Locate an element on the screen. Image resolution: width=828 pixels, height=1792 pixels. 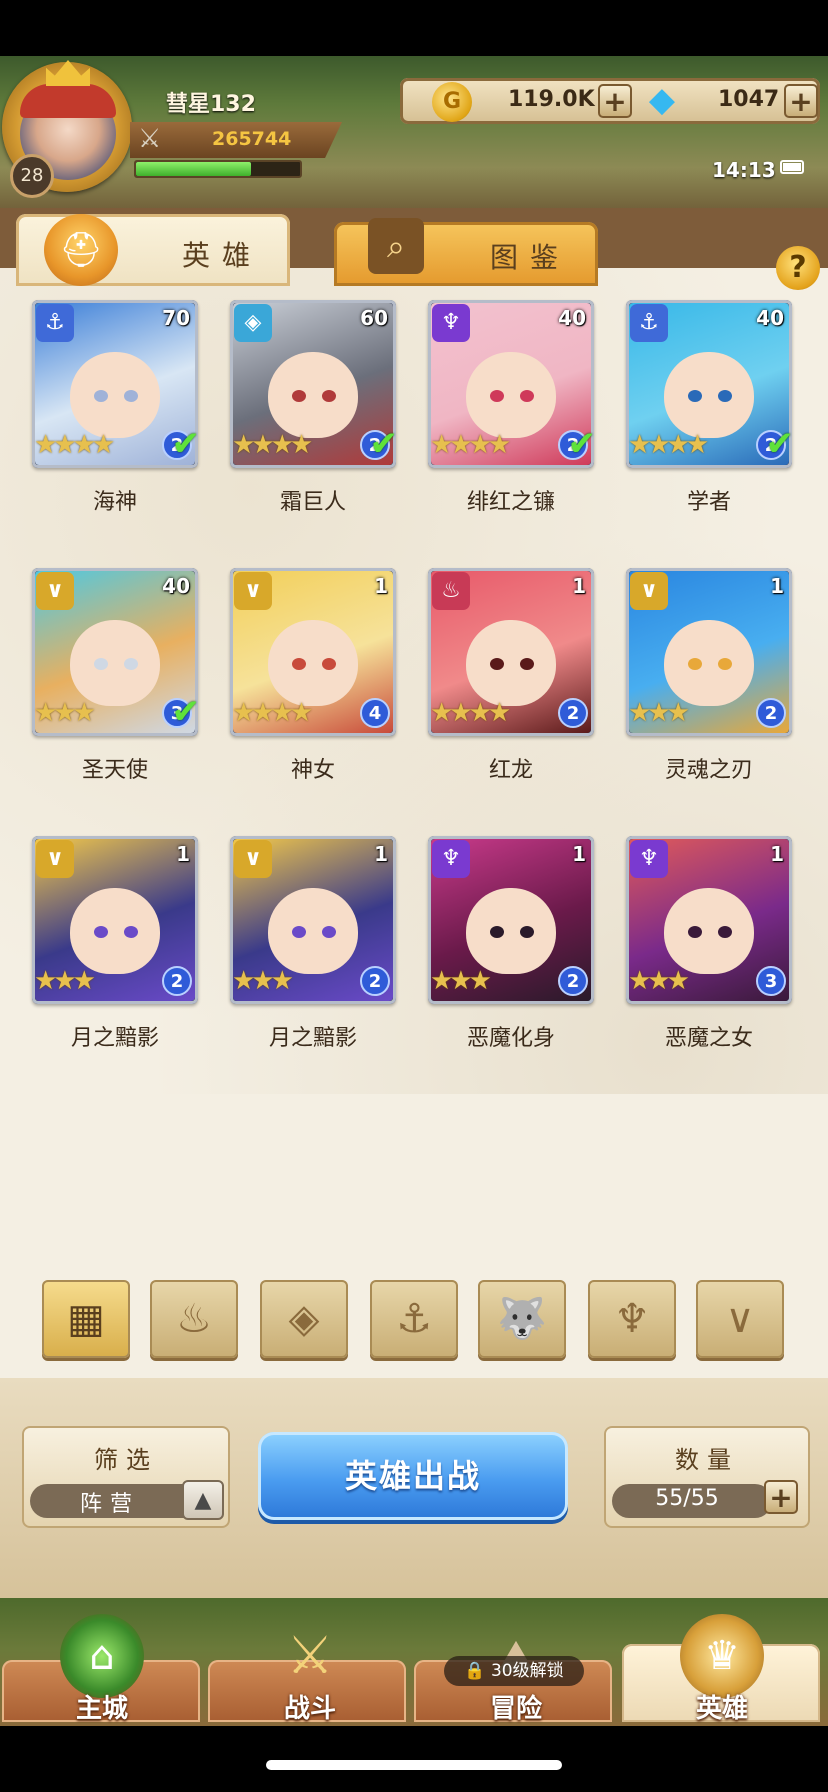
gem-value: 1047 is located at coordinates (749, 99).